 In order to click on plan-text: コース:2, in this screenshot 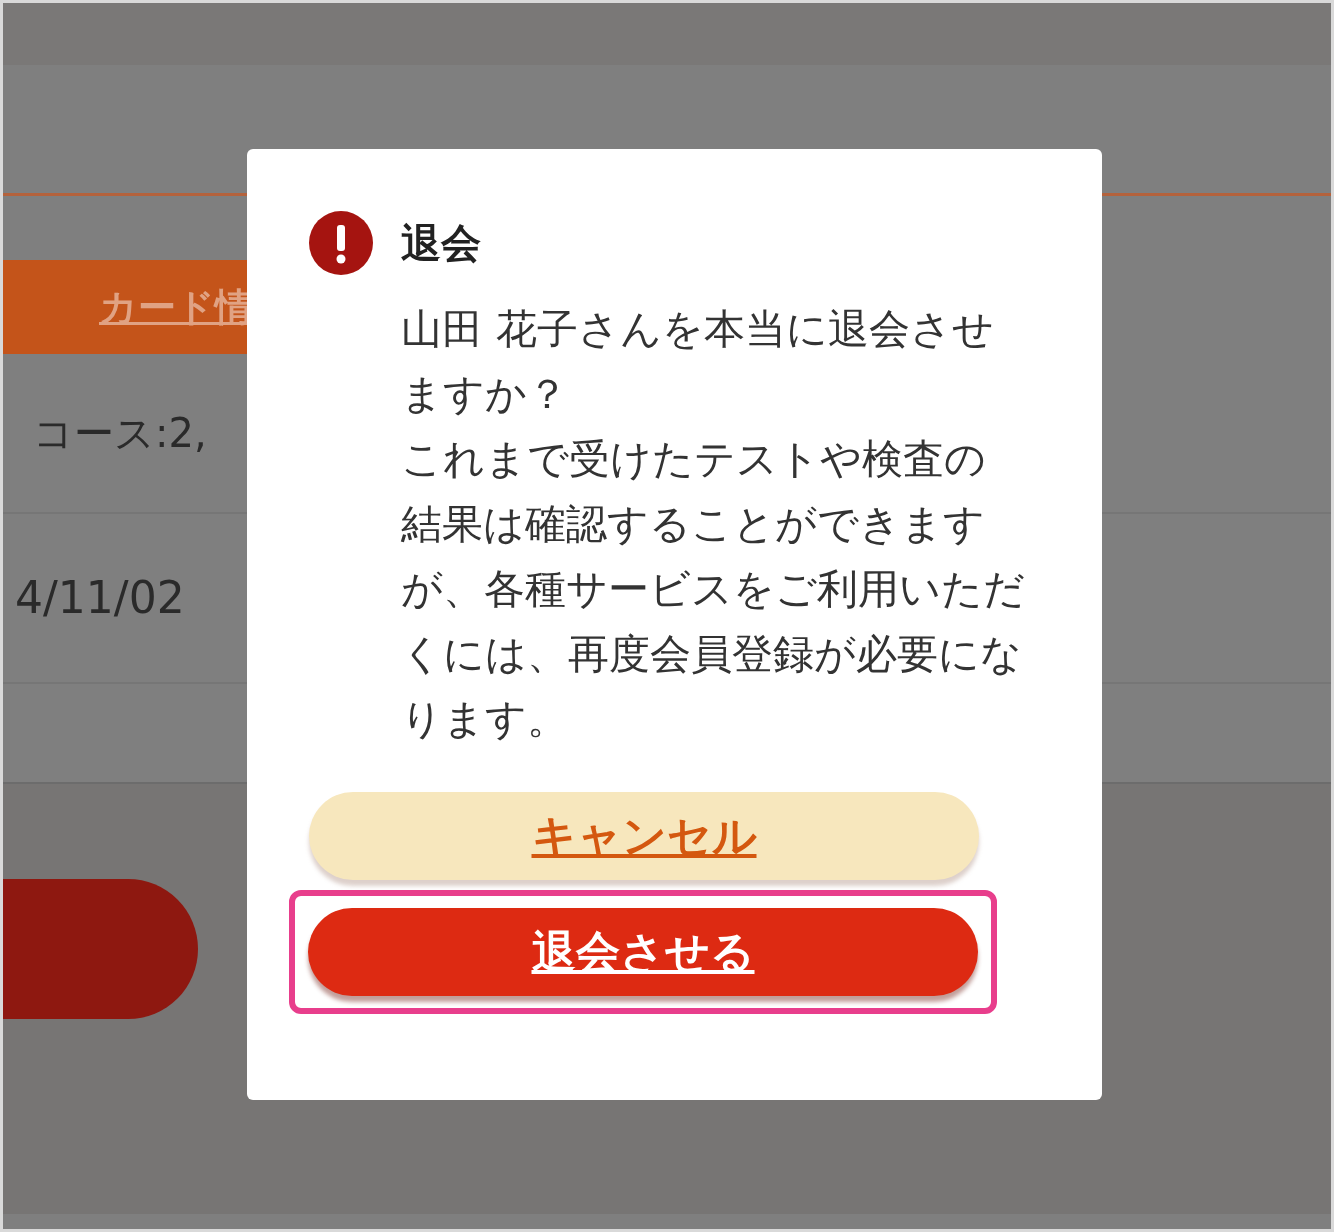, I will do `click(120, 433)`.